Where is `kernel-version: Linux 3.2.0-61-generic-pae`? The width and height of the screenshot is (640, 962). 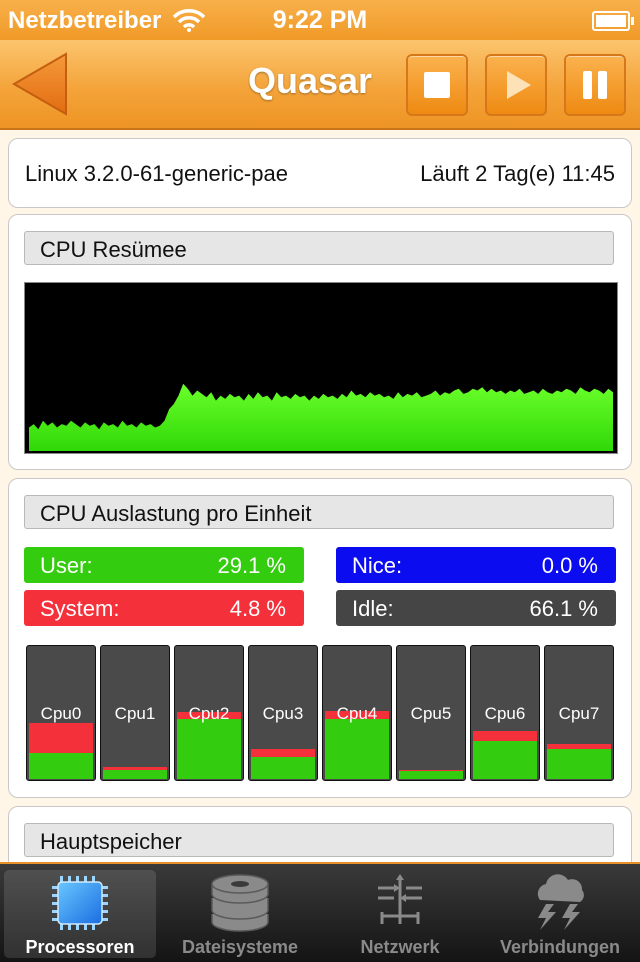 kernel-version: Linux 3.2.0-61-generic-pae is located at coordinates (156, 173).